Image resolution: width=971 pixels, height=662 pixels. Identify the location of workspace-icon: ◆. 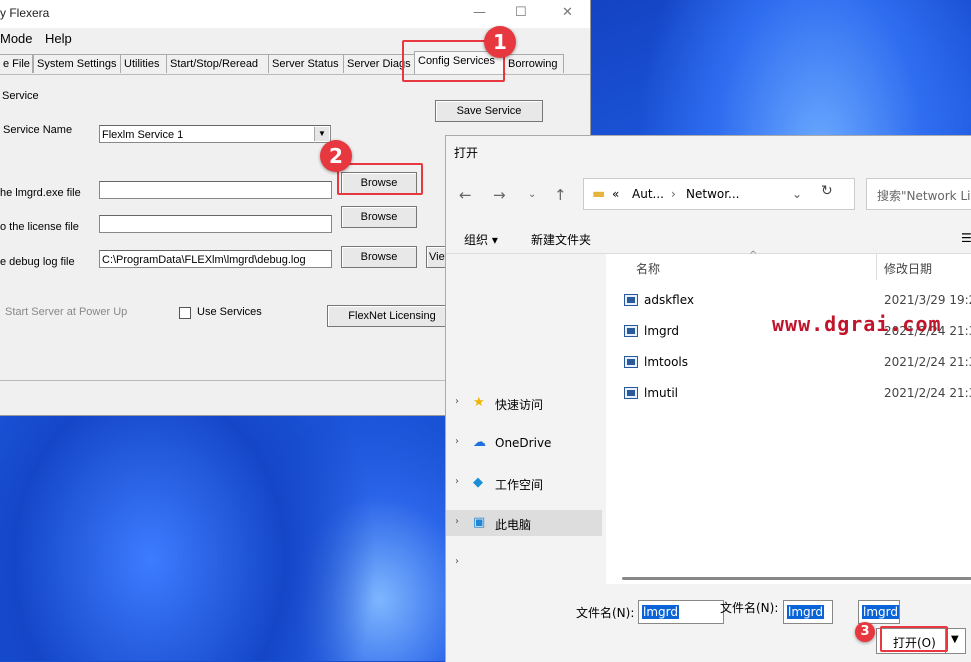
(478, 482).